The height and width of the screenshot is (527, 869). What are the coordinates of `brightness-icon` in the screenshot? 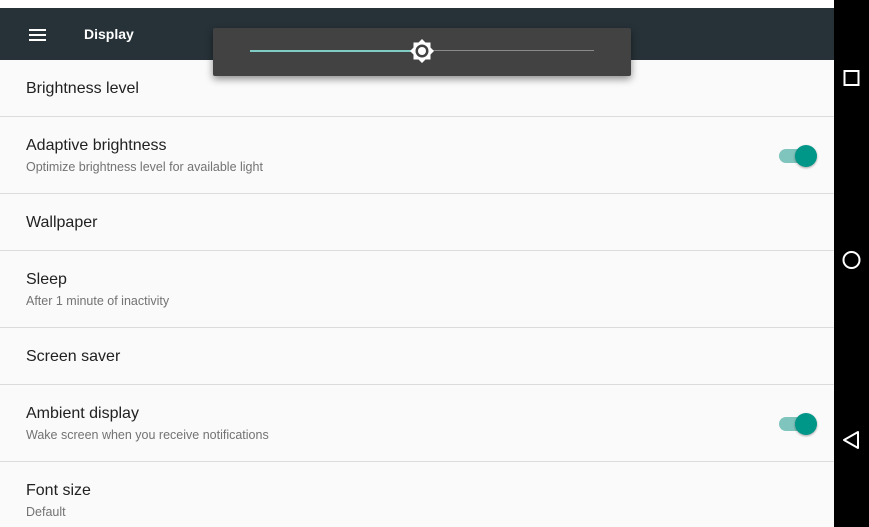 It's located at (422, 51).